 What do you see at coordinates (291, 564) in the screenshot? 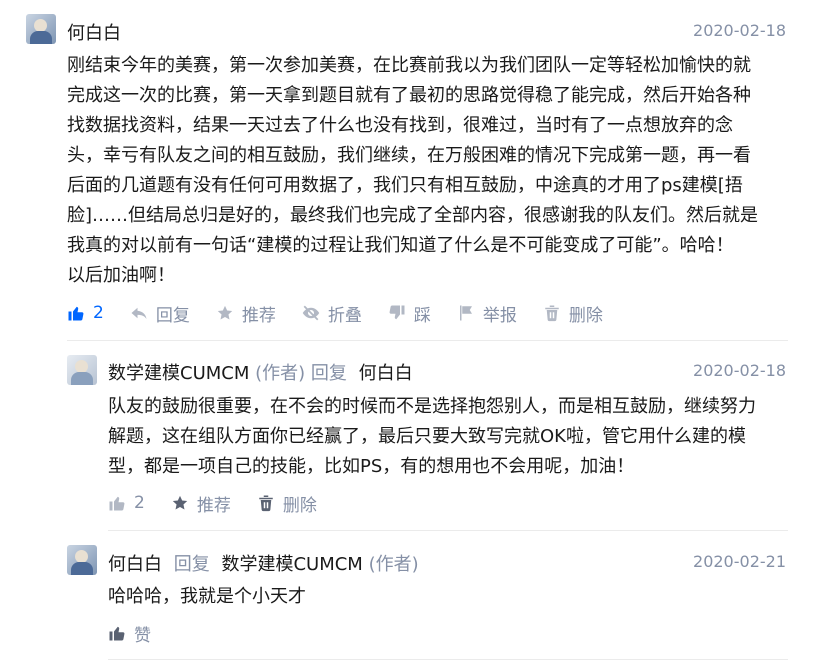
I see `reply-target: 数学建模CUMCM` at bounding box center [291, 564].